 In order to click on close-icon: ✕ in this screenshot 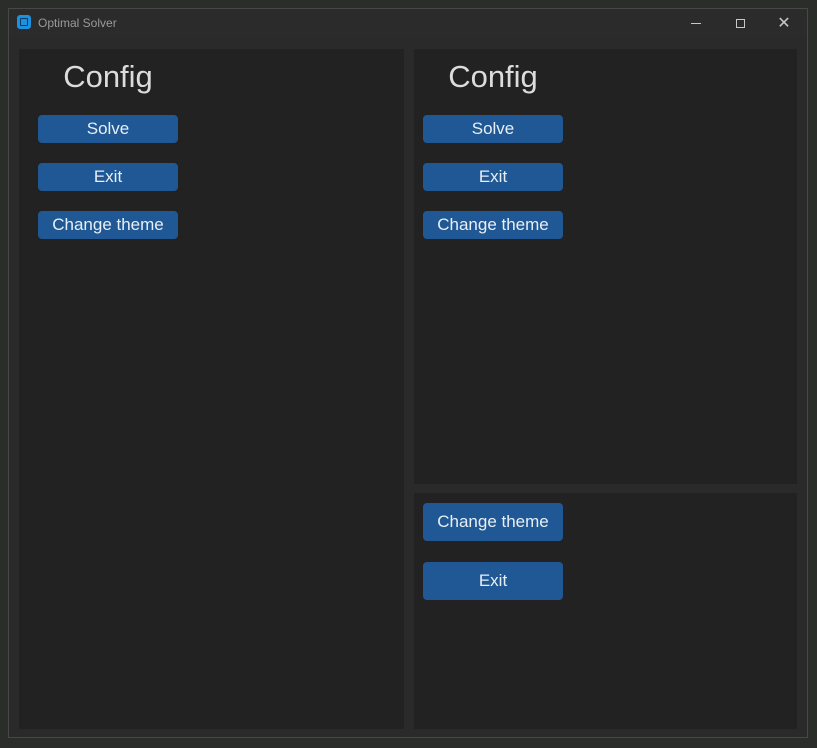, I will do `click(784, 23)`.